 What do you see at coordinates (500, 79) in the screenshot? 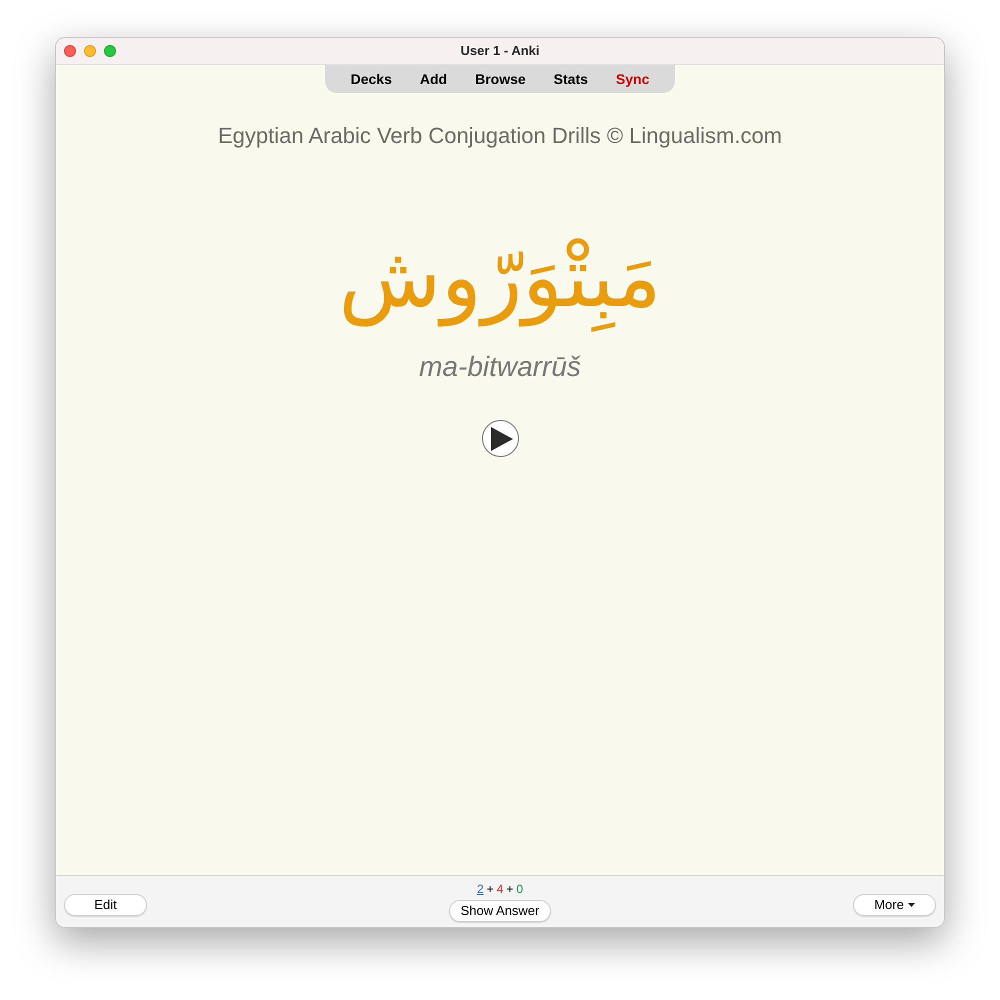
I see `toolbar-link: Browse` at bounding box center [500, 79].